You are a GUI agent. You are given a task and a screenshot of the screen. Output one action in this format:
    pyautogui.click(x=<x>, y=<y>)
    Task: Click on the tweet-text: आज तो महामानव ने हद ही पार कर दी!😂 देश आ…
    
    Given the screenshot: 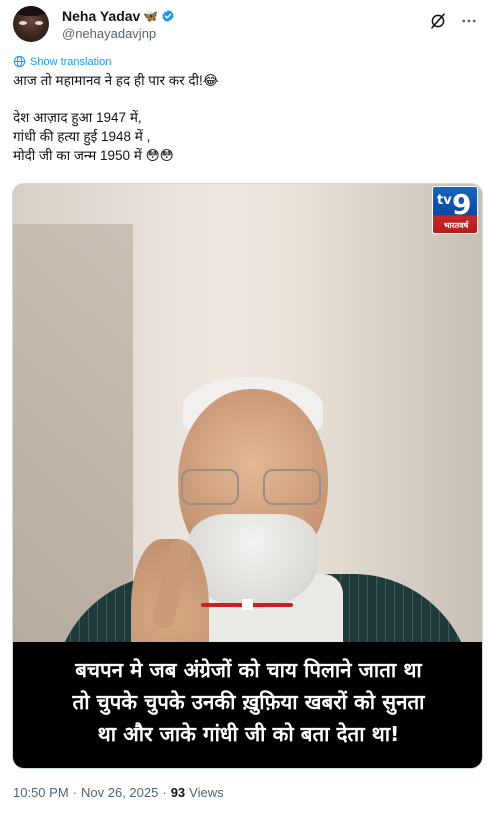 What is the action you would take?
    pyautogui.click(x=248, y=118)
    